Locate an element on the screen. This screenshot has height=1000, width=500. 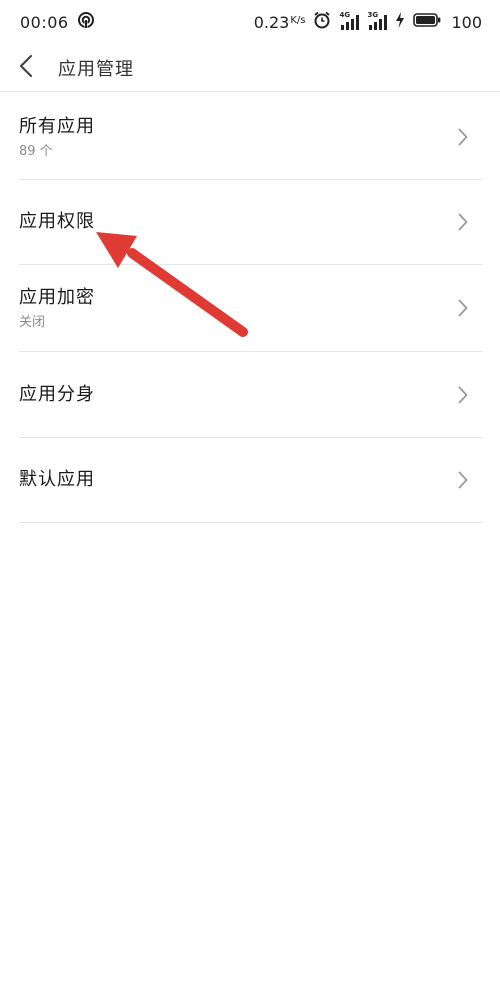
status-left: 00:06 is located at coordinates (57, 22).